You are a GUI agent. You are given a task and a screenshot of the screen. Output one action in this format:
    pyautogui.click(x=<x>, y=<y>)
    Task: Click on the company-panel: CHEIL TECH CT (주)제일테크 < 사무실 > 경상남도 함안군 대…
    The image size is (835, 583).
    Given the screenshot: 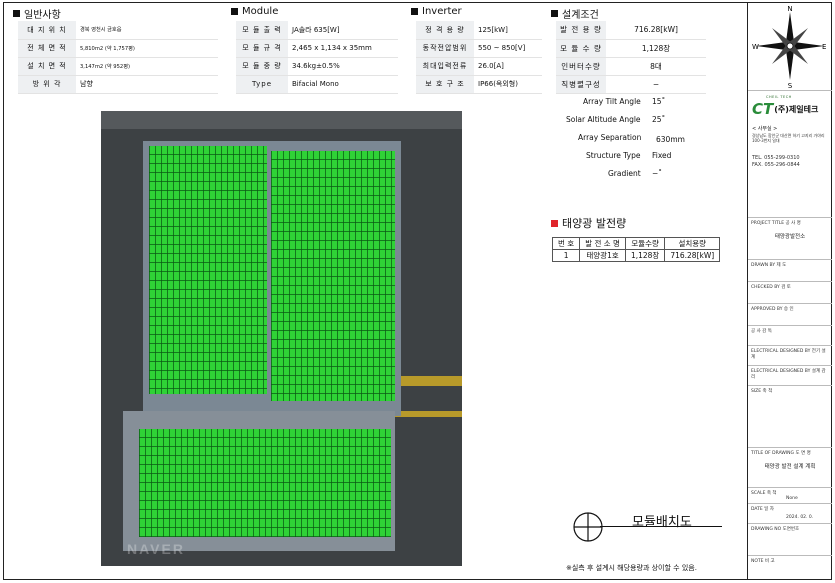 What is the action you would take?
    pyautogui.click(x=790, y=154)
    